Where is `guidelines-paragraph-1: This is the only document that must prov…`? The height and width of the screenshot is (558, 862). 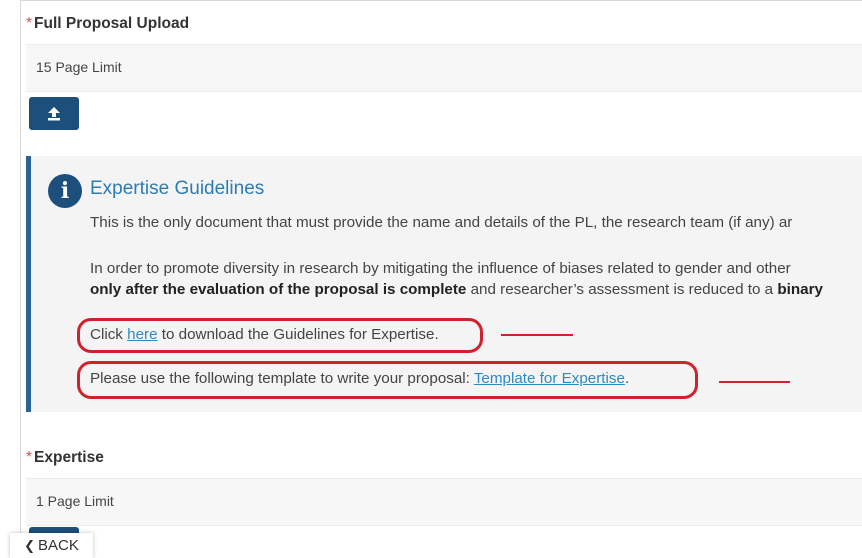 guidelines-paragraph-1: This is the only document that must prov… is located at coordinates (441, 222).